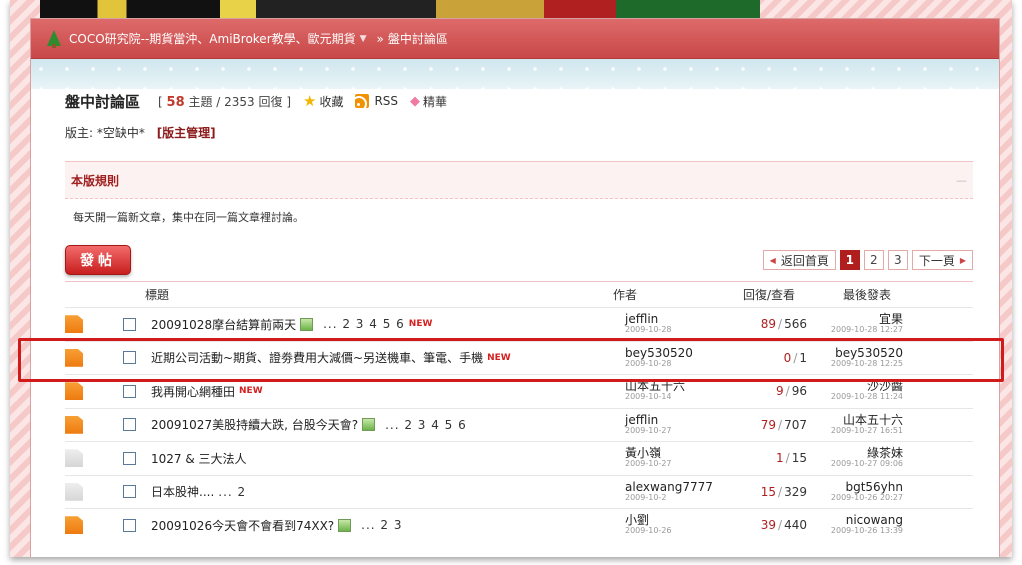 The image size is (1022, 565). Describe the element at coordinates (188, 217) in the screenshot. I see `rules-text: 每天開一篇新文章，集中在同一篇文章裡討論。` at that location.